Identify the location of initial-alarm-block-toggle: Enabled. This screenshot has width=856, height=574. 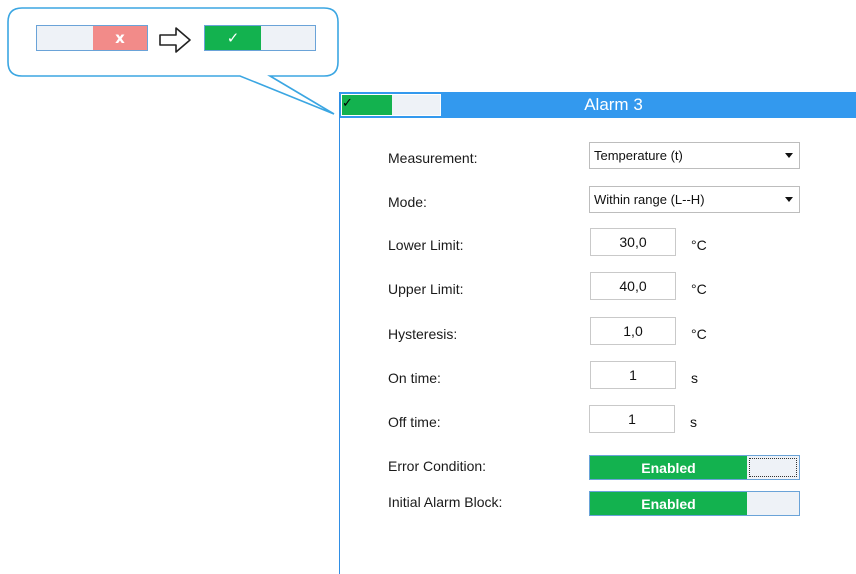
(694, 503).